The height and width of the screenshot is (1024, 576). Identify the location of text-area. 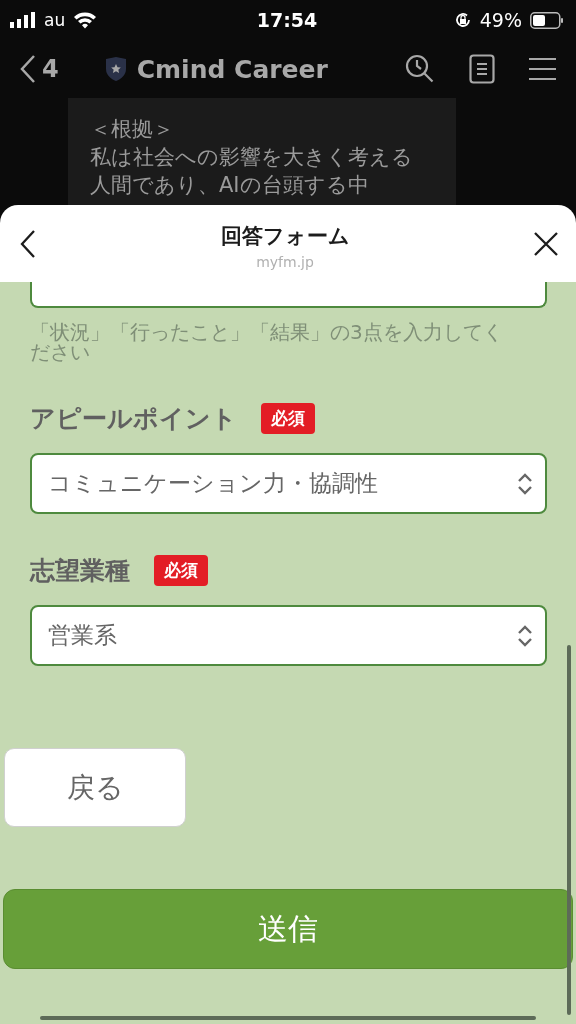
(288, 295).